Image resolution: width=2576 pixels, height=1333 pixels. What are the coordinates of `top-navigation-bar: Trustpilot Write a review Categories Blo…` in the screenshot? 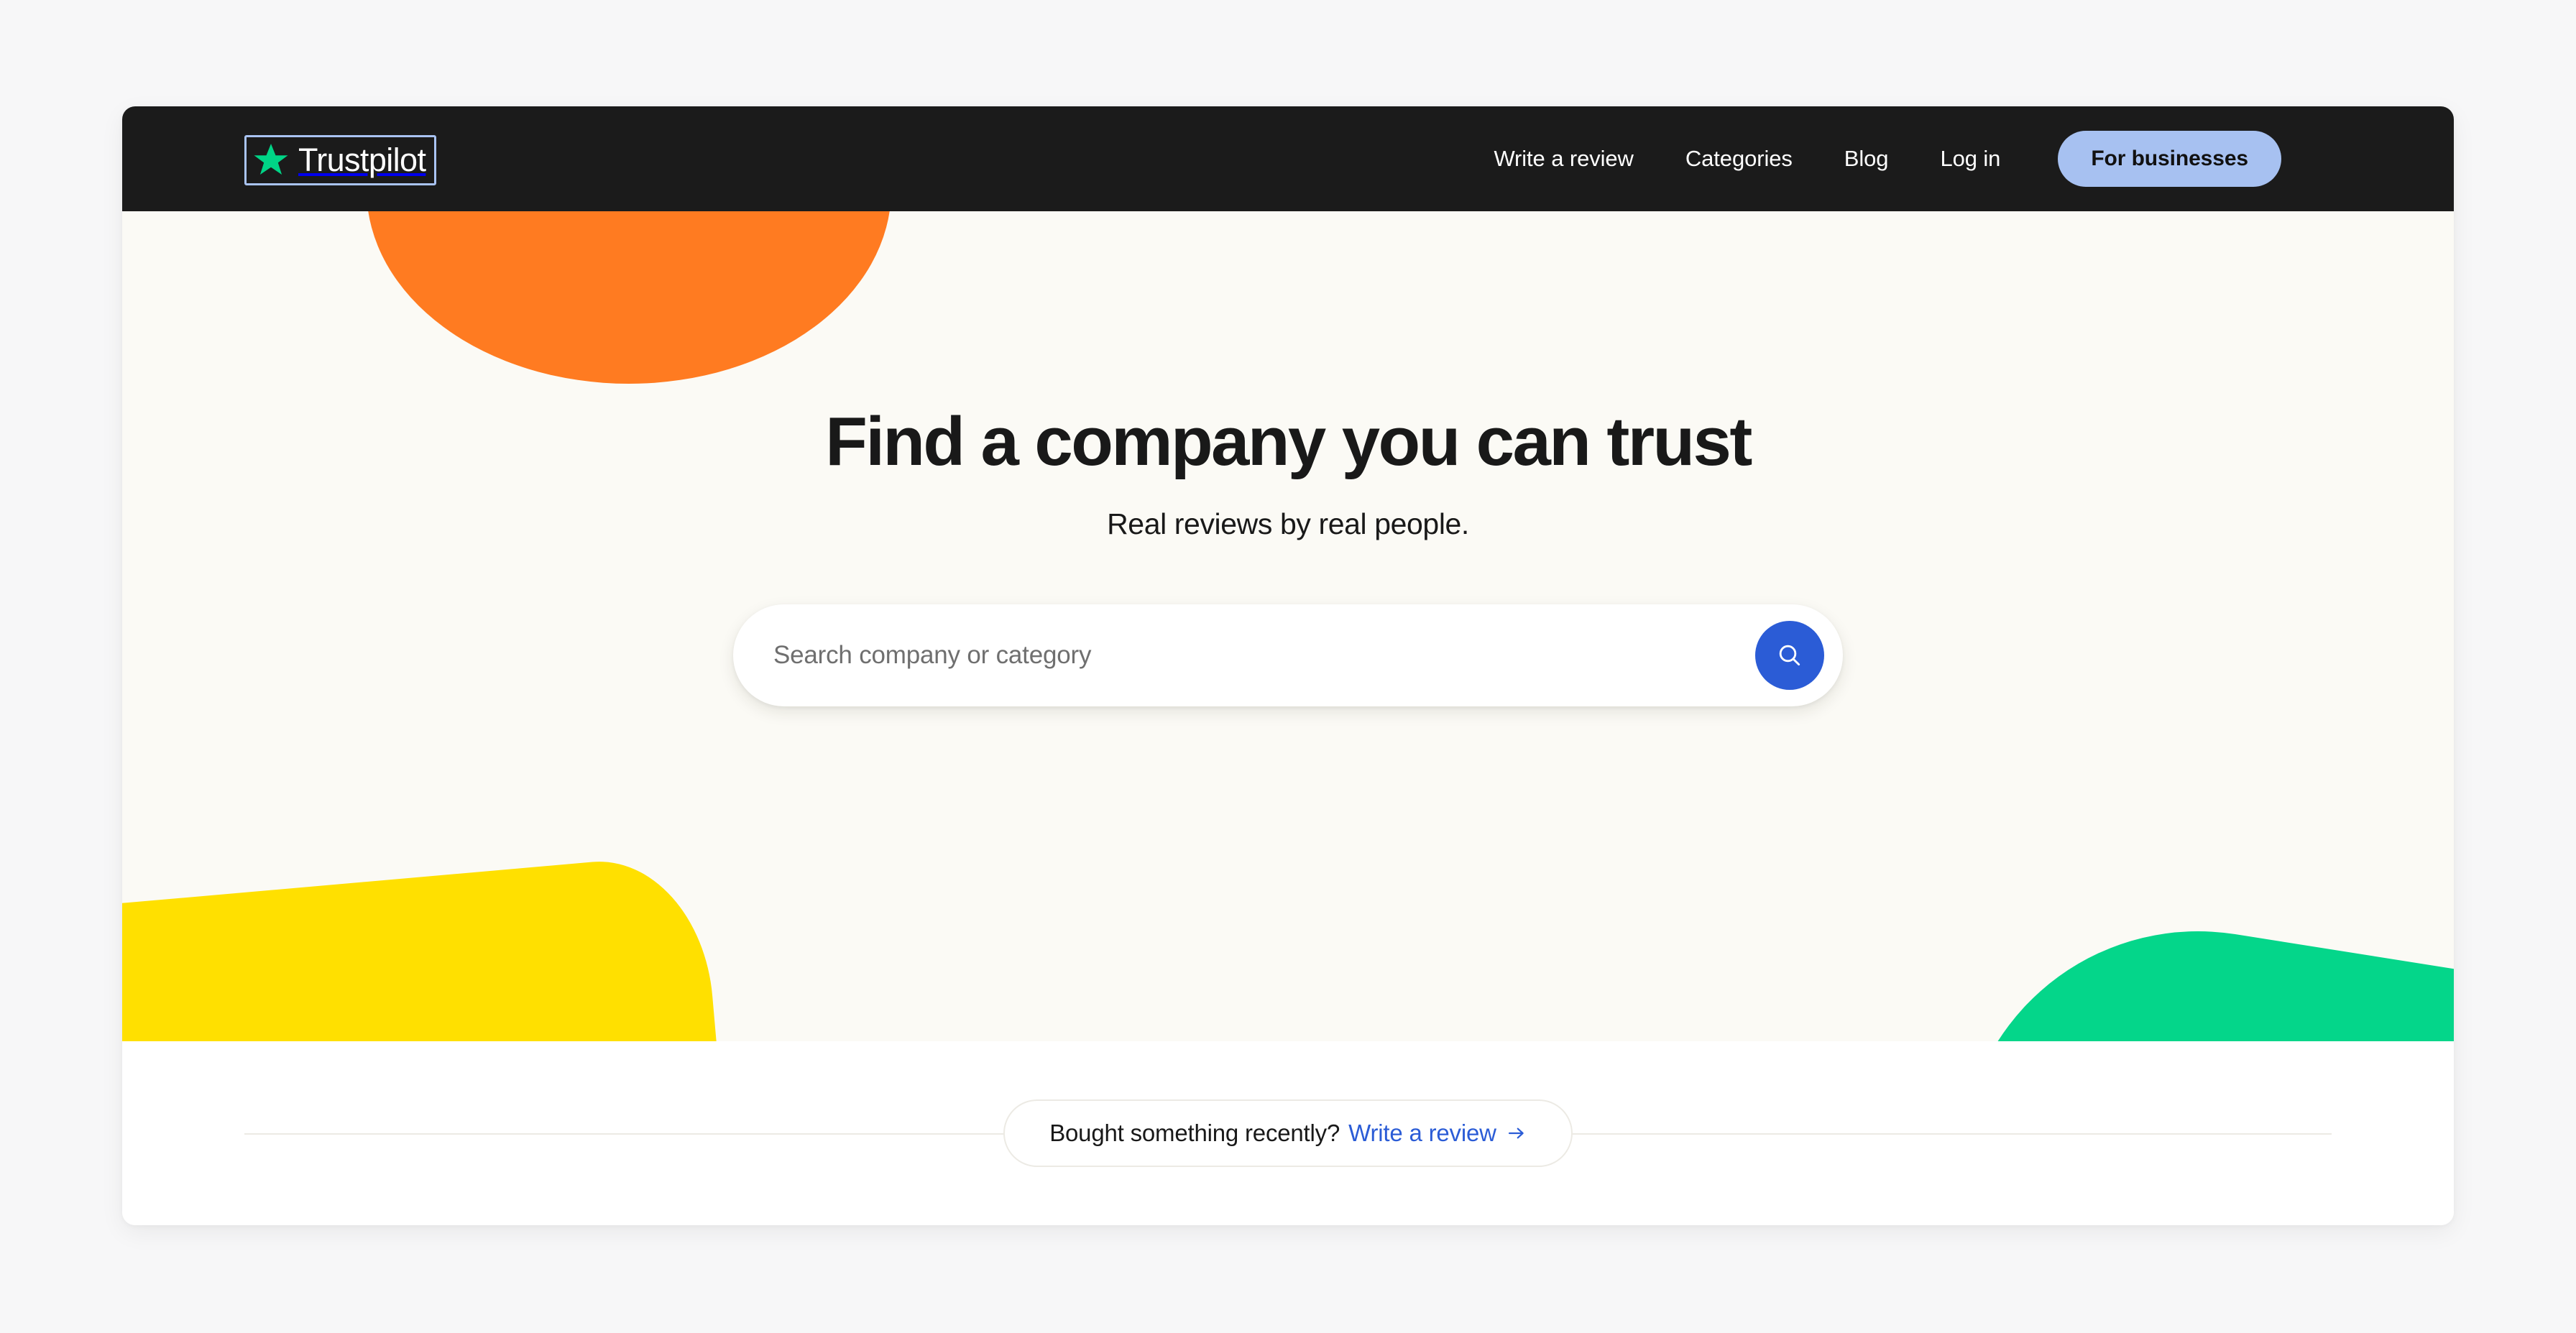 It's located at (1288, 159).